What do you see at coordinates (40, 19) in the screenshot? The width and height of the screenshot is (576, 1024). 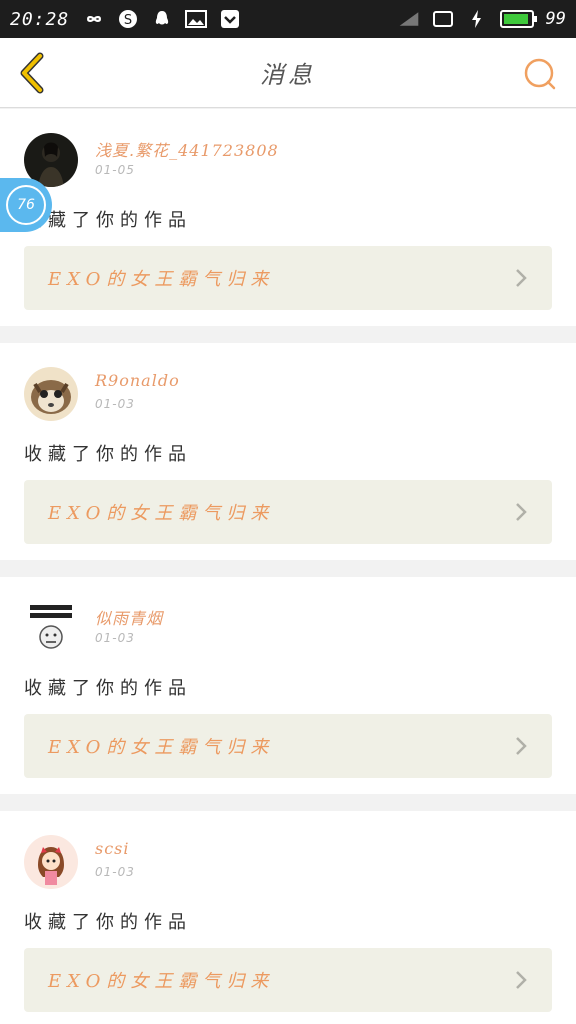 I see `status-time: 20:28` at bounding box center [40, 19].